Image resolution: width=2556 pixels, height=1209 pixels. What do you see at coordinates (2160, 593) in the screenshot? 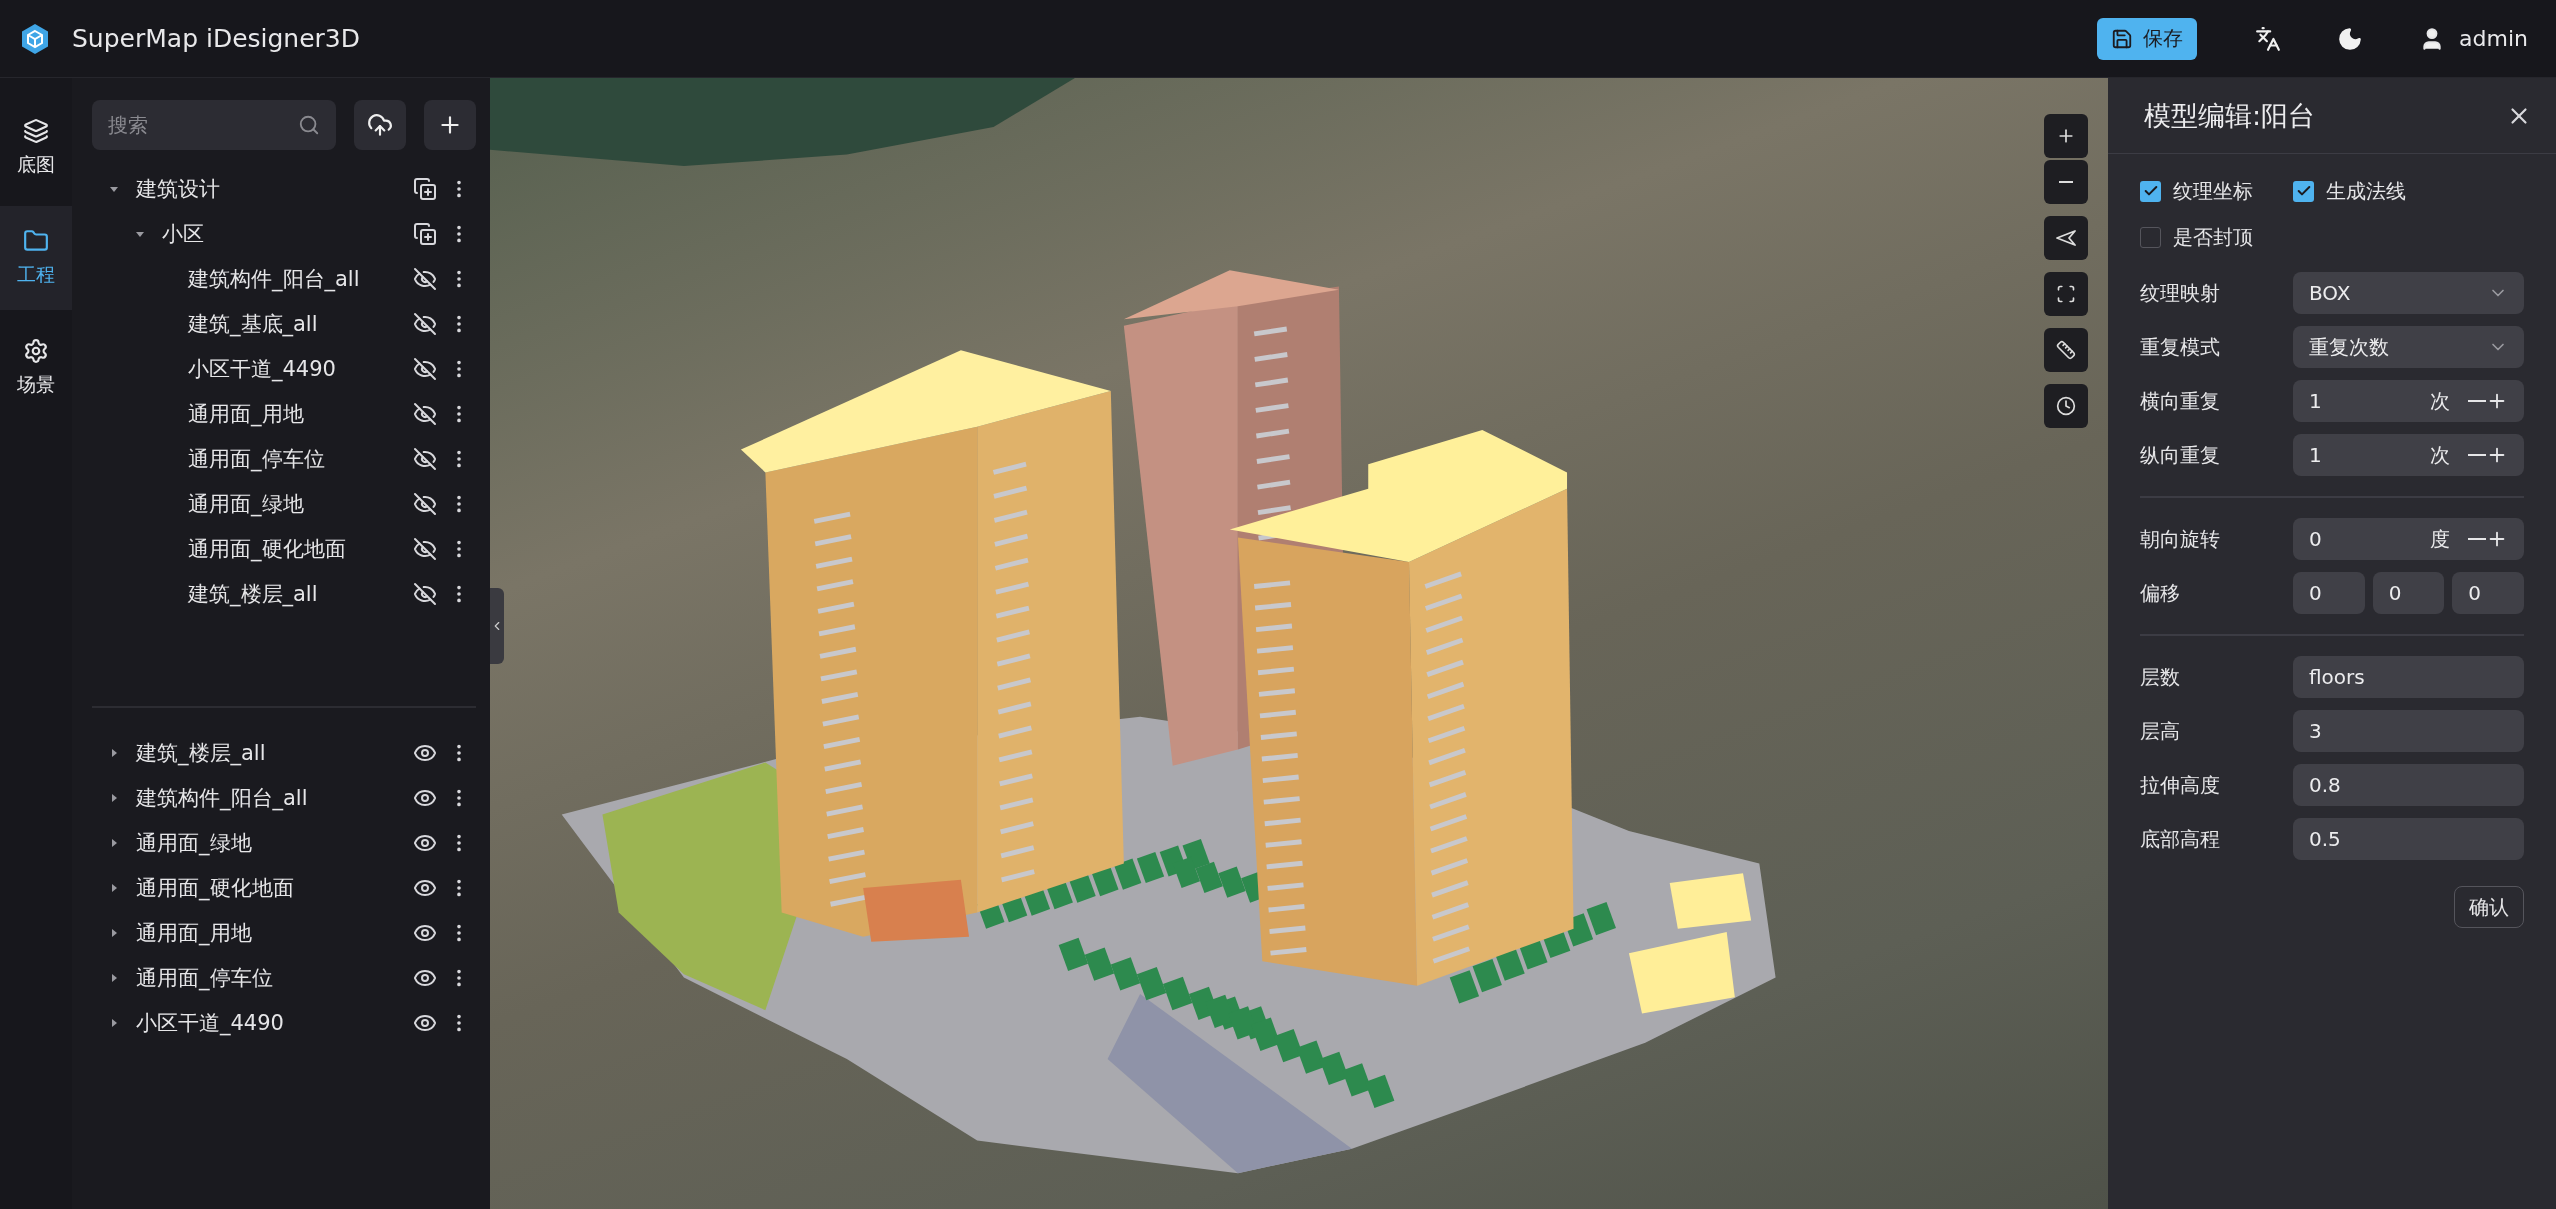
I see `field-label: 偏移` at bounding box center [2160, 593].